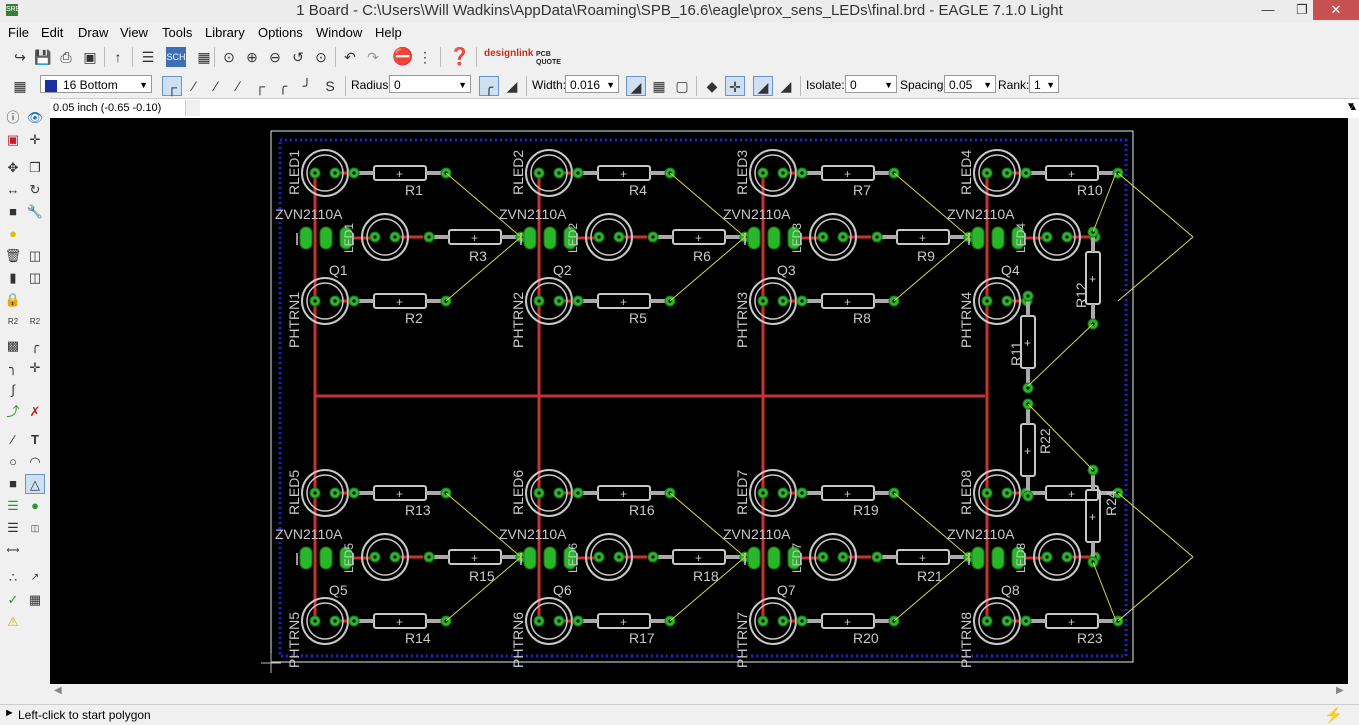 Image resolution: width=1359 pixels, height=725 pixels. I want to click on zoom-in-icon: ⊕, so click(252, 57).